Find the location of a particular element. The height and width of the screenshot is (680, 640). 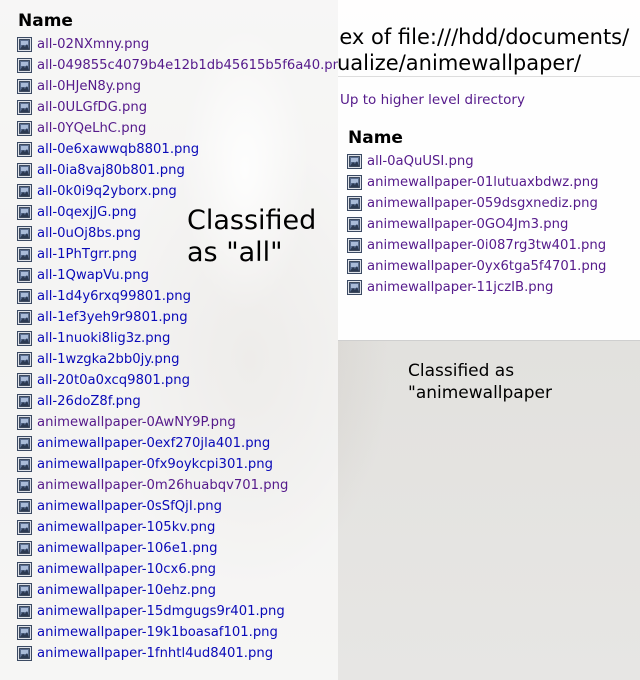

file-link: all-0aQuUSI.png is located at coordinates (420, 161).